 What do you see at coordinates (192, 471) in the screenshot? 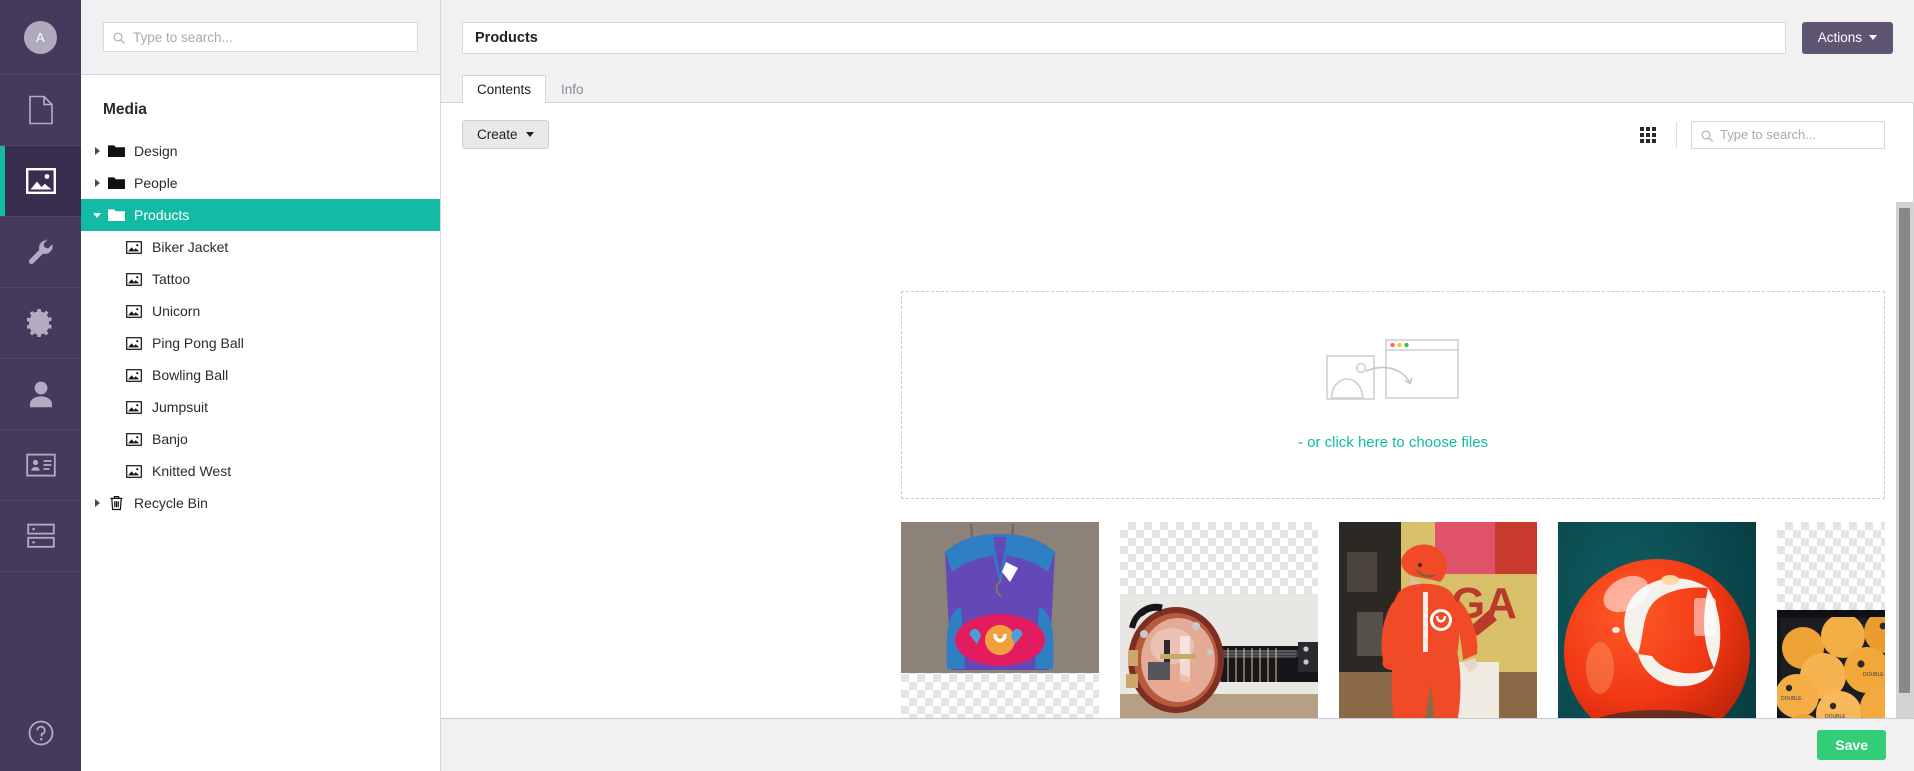
I see `tree-item-label: Knitted West` at bounding box center [192, 471].